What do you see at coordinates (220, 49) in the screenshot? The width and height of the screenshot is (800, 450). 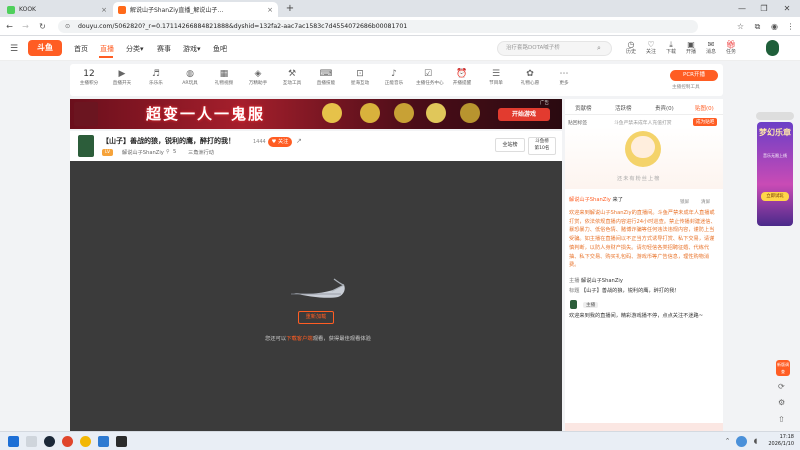 I see `nav-fishbar: 鱼吧` at bounding box center [220, 49].